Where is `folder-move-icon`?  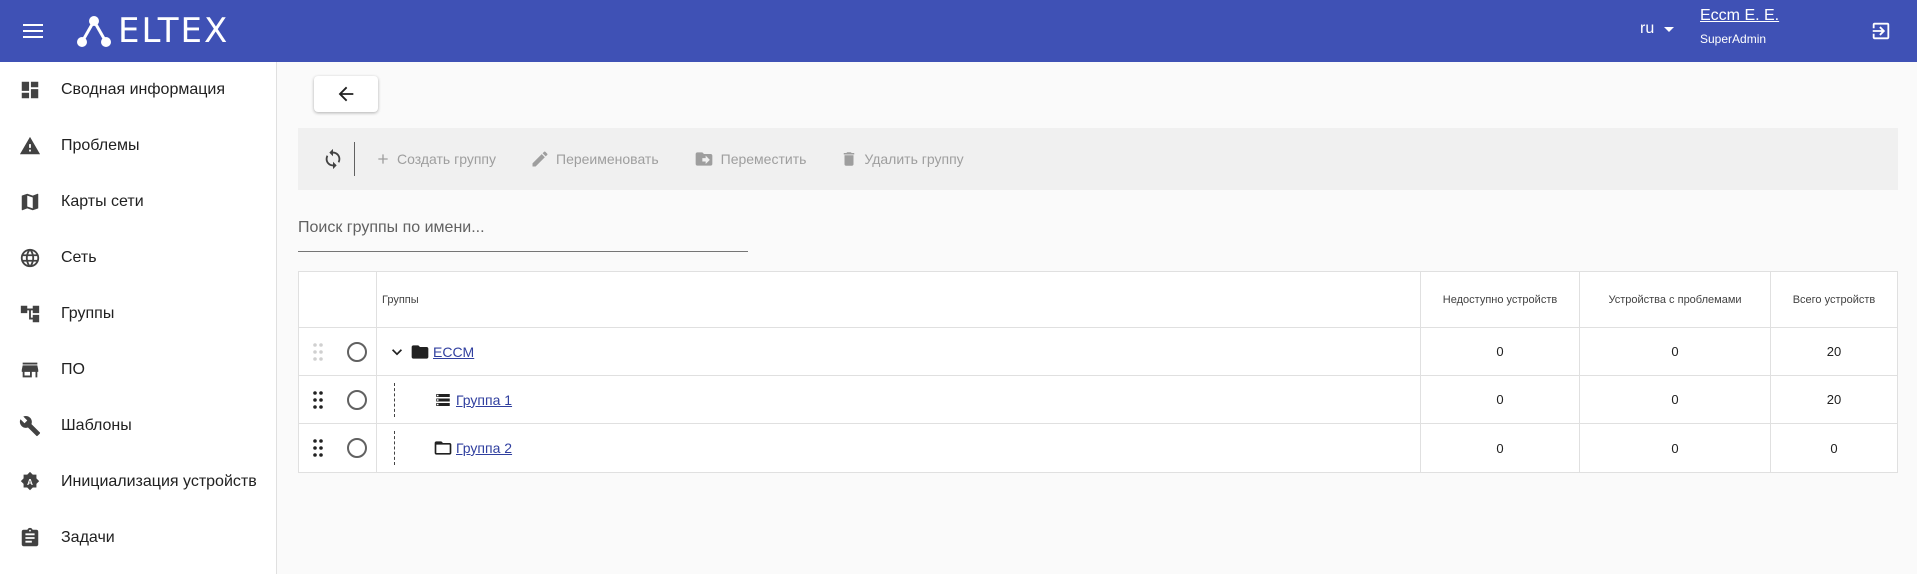 folder-move-icon is located at coordinates (703, 159).